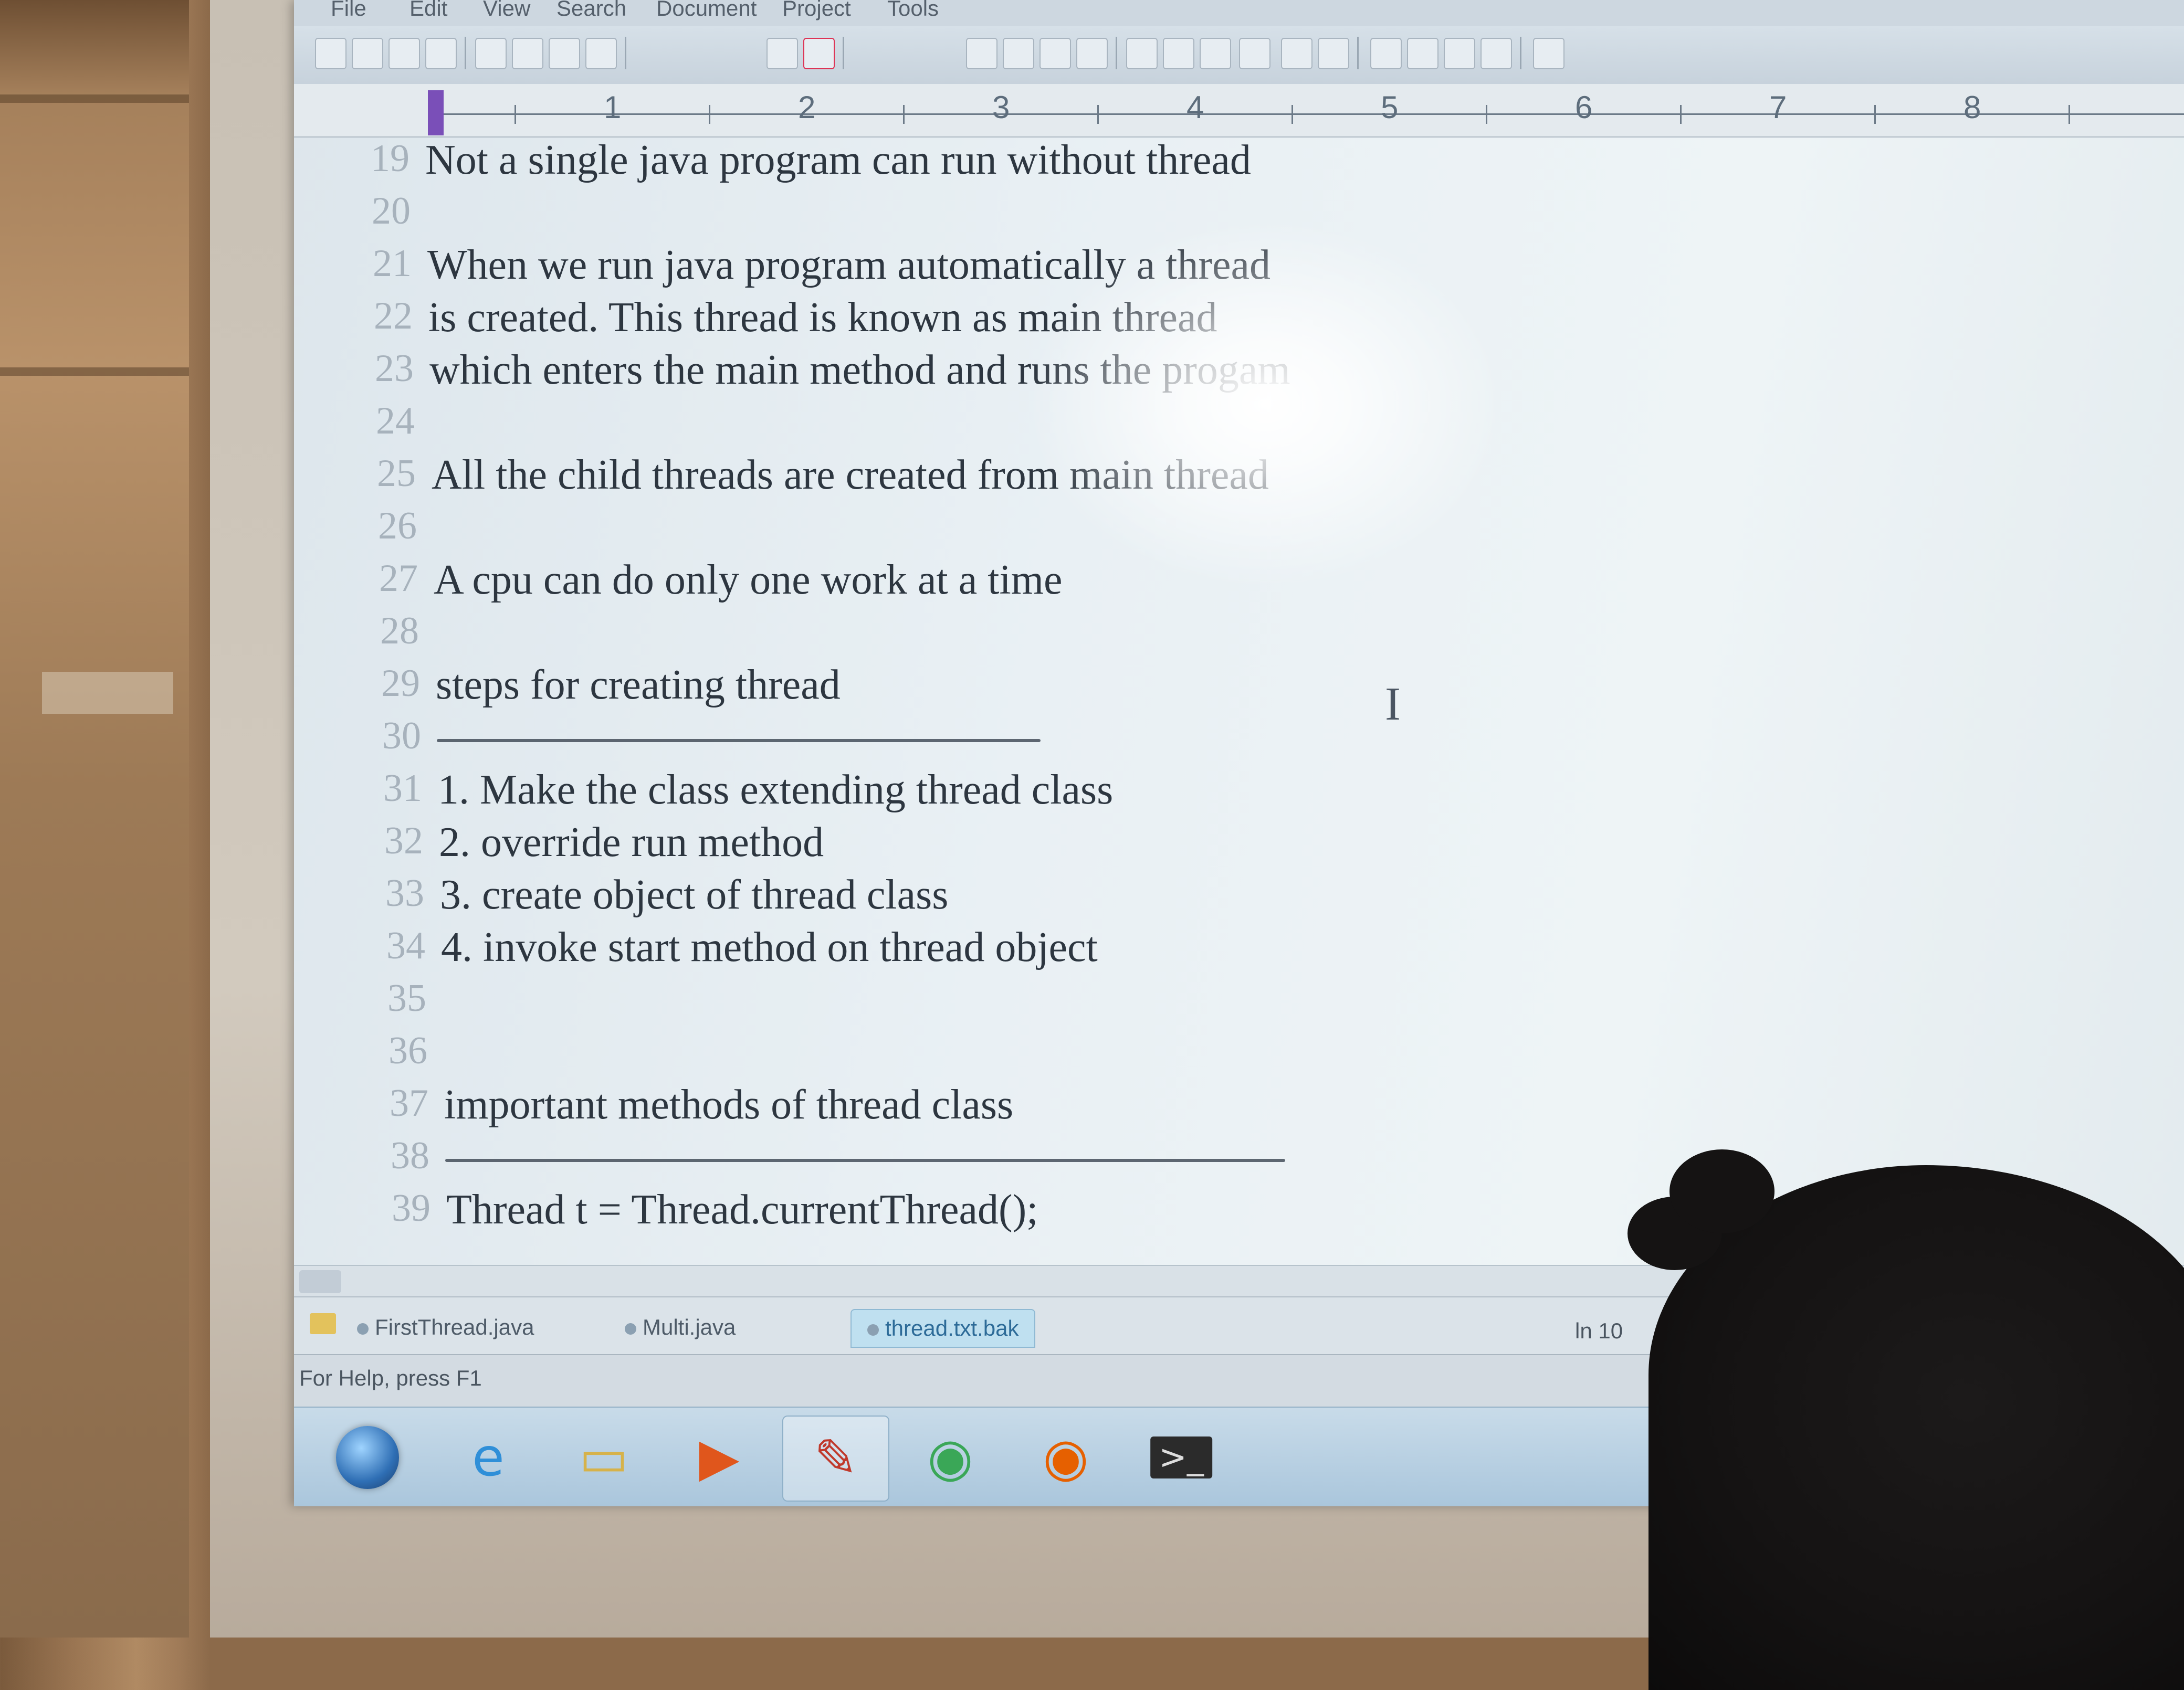  Describe the element at coordinates (1265, 404) in the screenshot. I see `projector-glare` at that location.